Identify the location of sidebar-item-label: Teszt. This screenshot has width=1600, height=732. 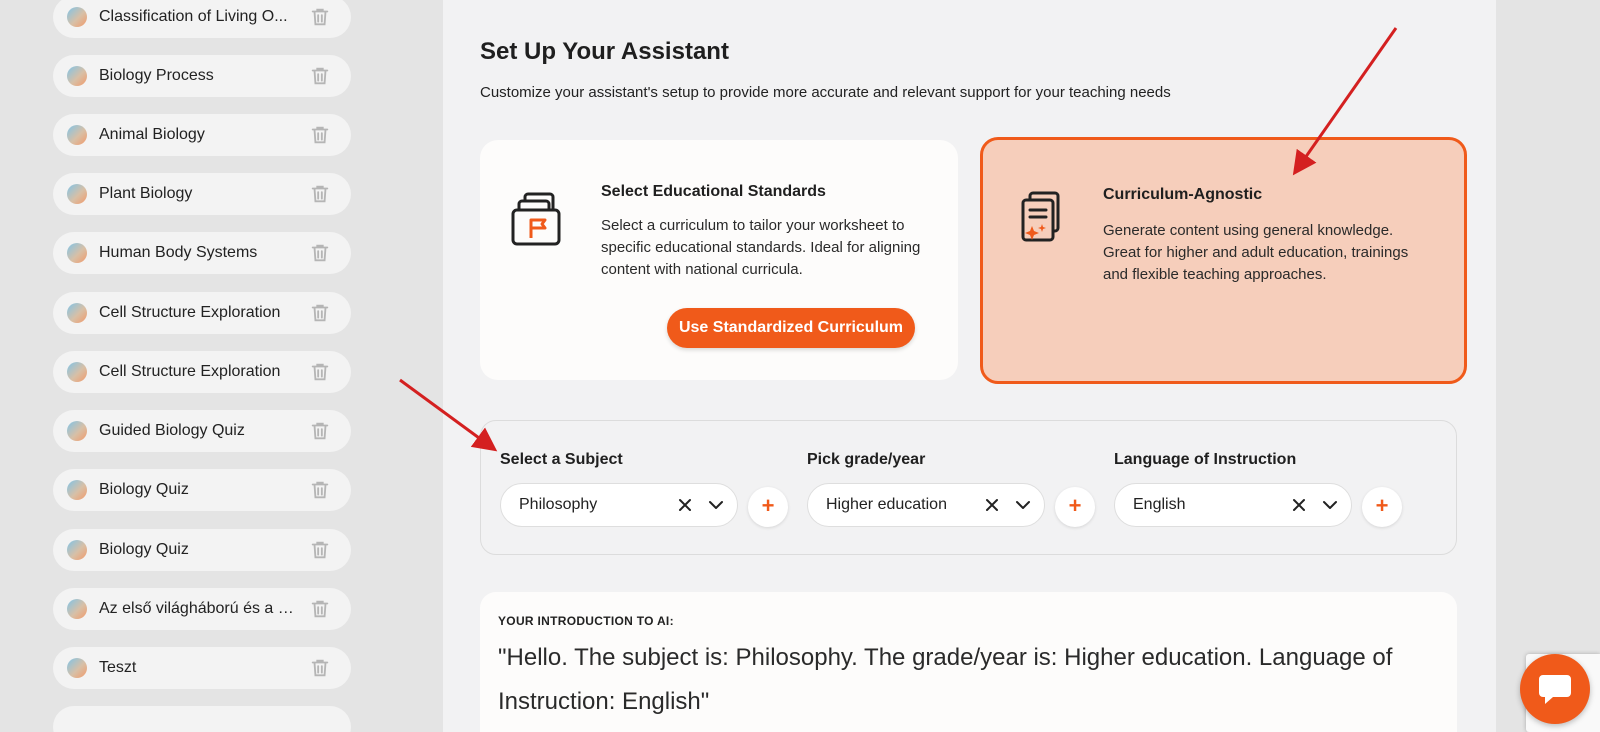
(118, 667).